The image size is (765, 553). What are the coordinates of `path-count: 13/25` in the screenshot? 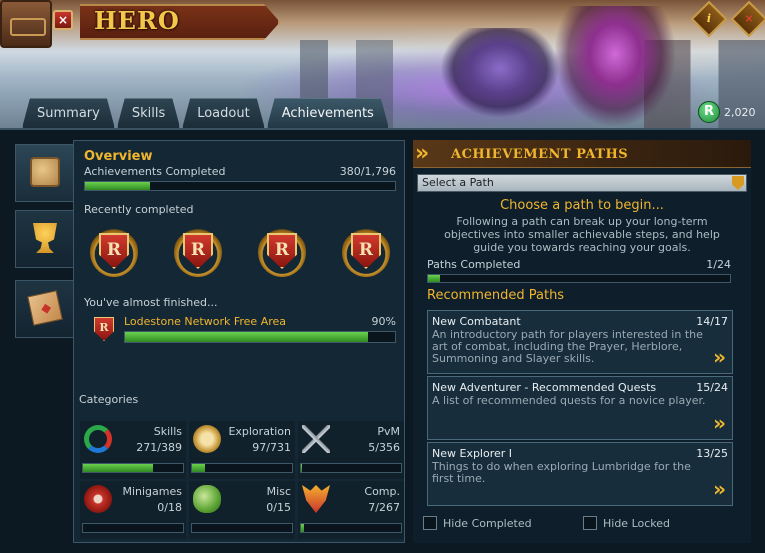 It's located at (712, 453).